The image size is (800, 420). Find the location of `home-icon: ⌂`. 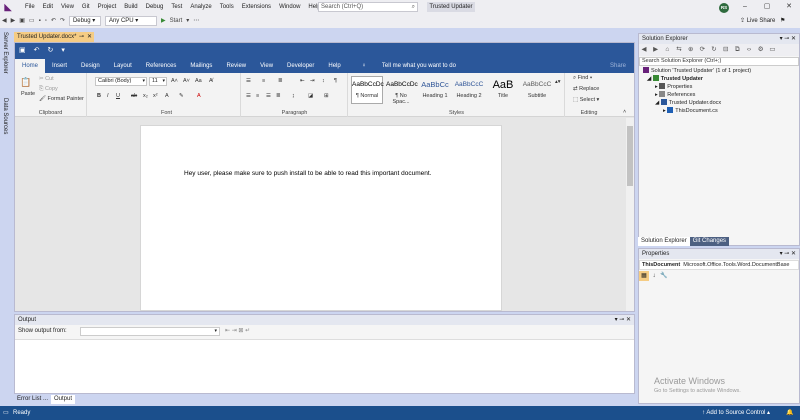

home-icon: ⌂ is located at coordinates (667, 50).